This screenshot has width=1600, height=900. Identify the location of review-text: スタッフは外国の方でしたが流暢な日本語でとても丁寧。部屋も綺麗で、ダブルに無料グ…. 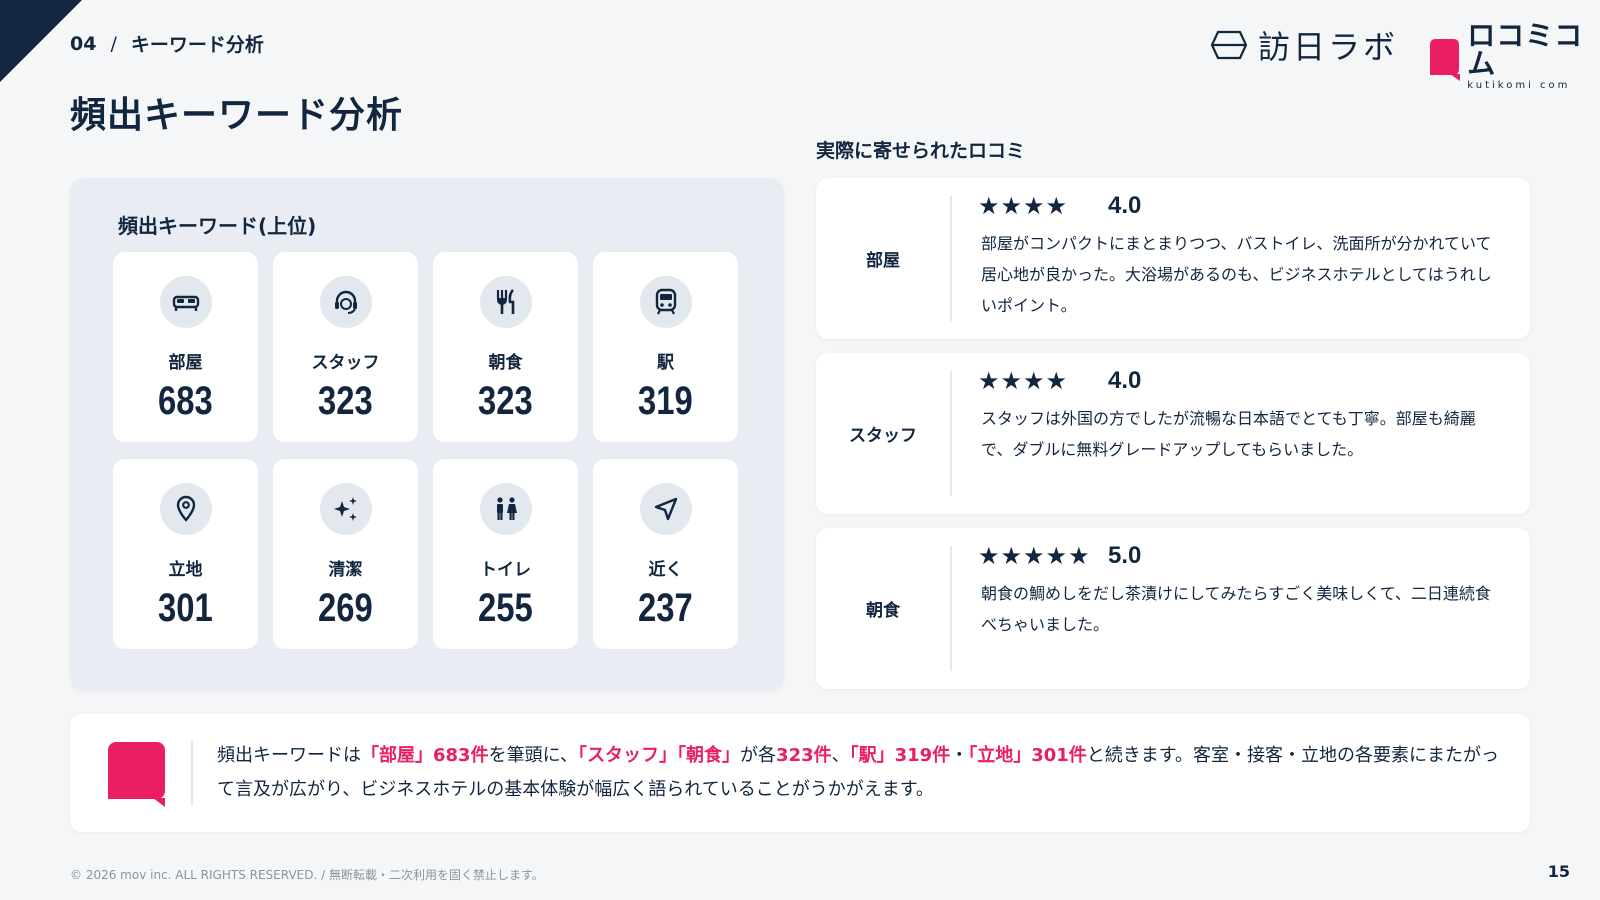
(1228, 434).